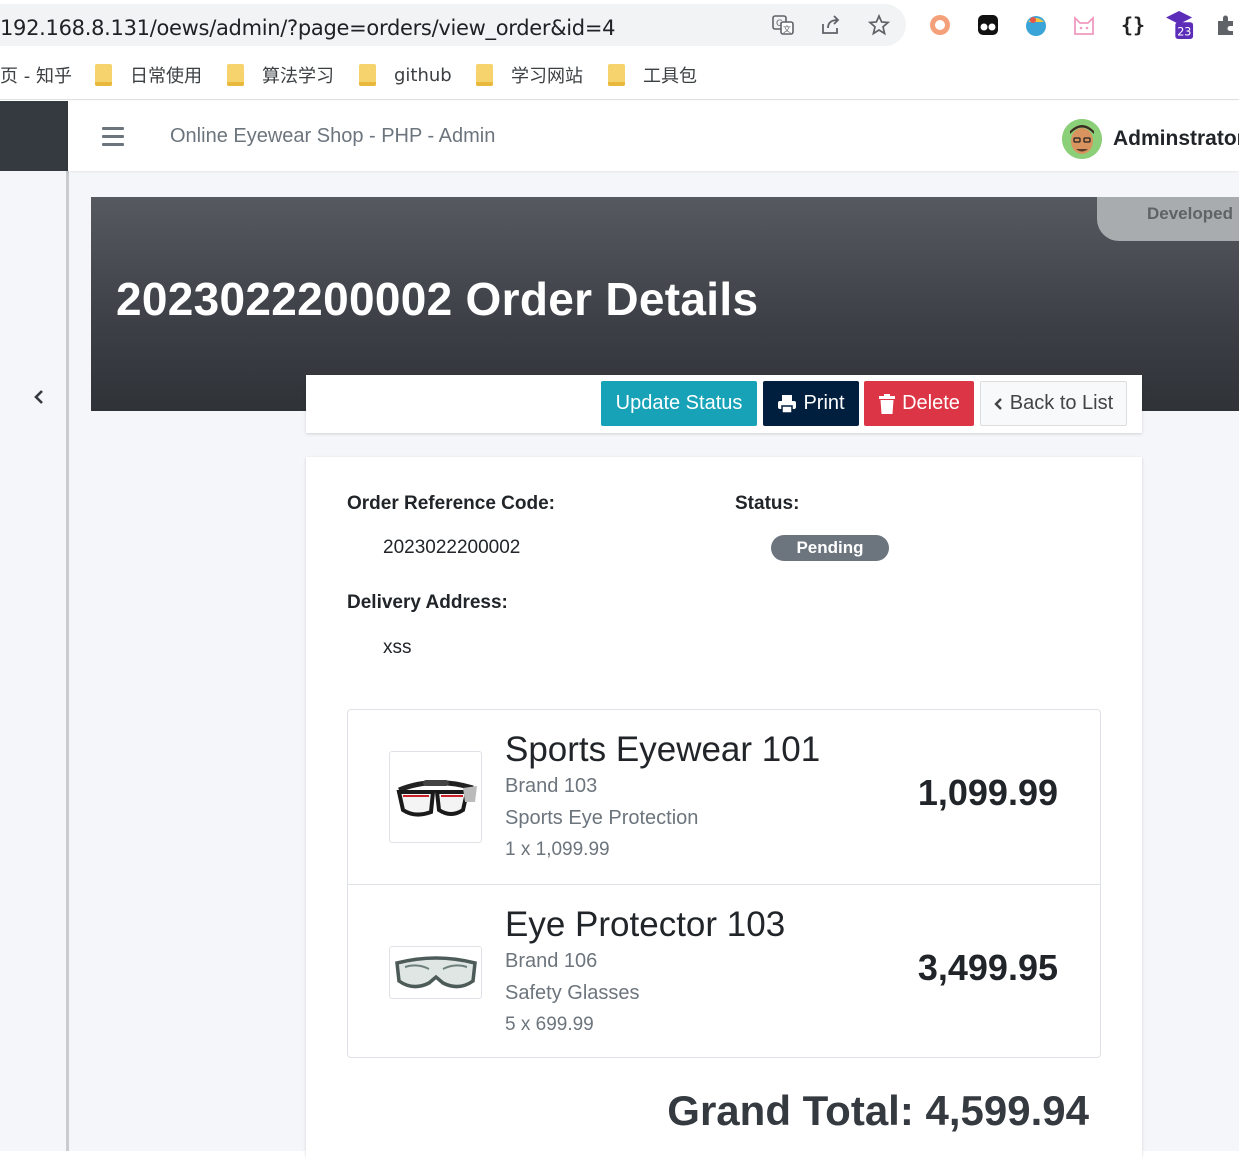  What do you see at coordinates (1036, 25) in the screenshot?
I see `globe-extension-icon` at bounding box center [1036, 25].